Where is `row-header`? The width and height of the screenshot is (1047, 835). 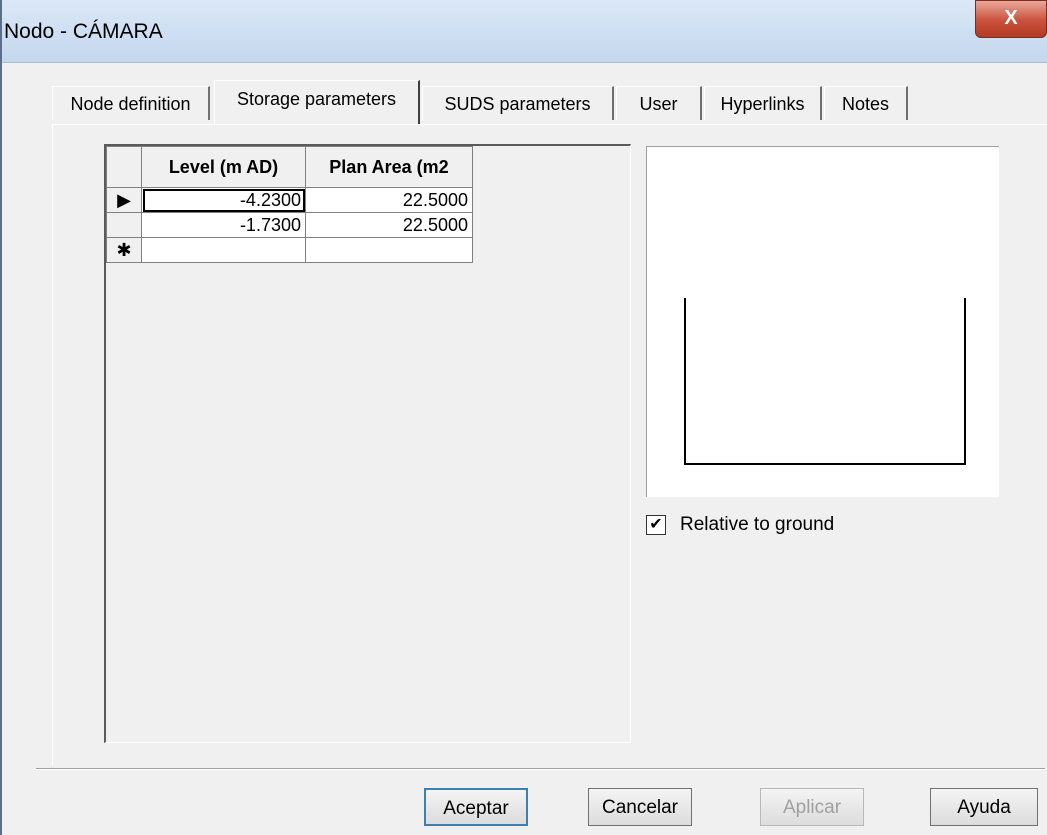
row-header is located at coordinates (124, 225).